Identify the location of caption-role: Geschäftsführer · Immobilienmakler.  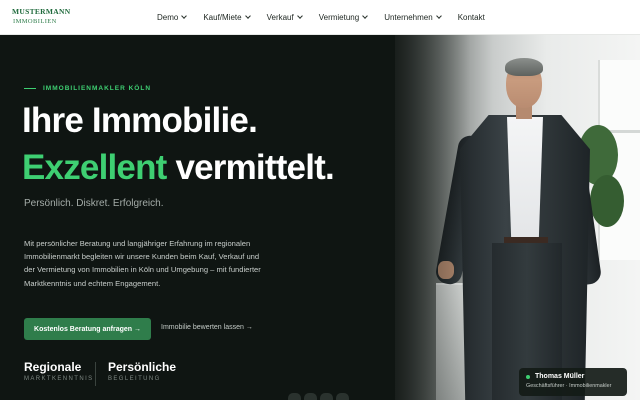
(569, 386).